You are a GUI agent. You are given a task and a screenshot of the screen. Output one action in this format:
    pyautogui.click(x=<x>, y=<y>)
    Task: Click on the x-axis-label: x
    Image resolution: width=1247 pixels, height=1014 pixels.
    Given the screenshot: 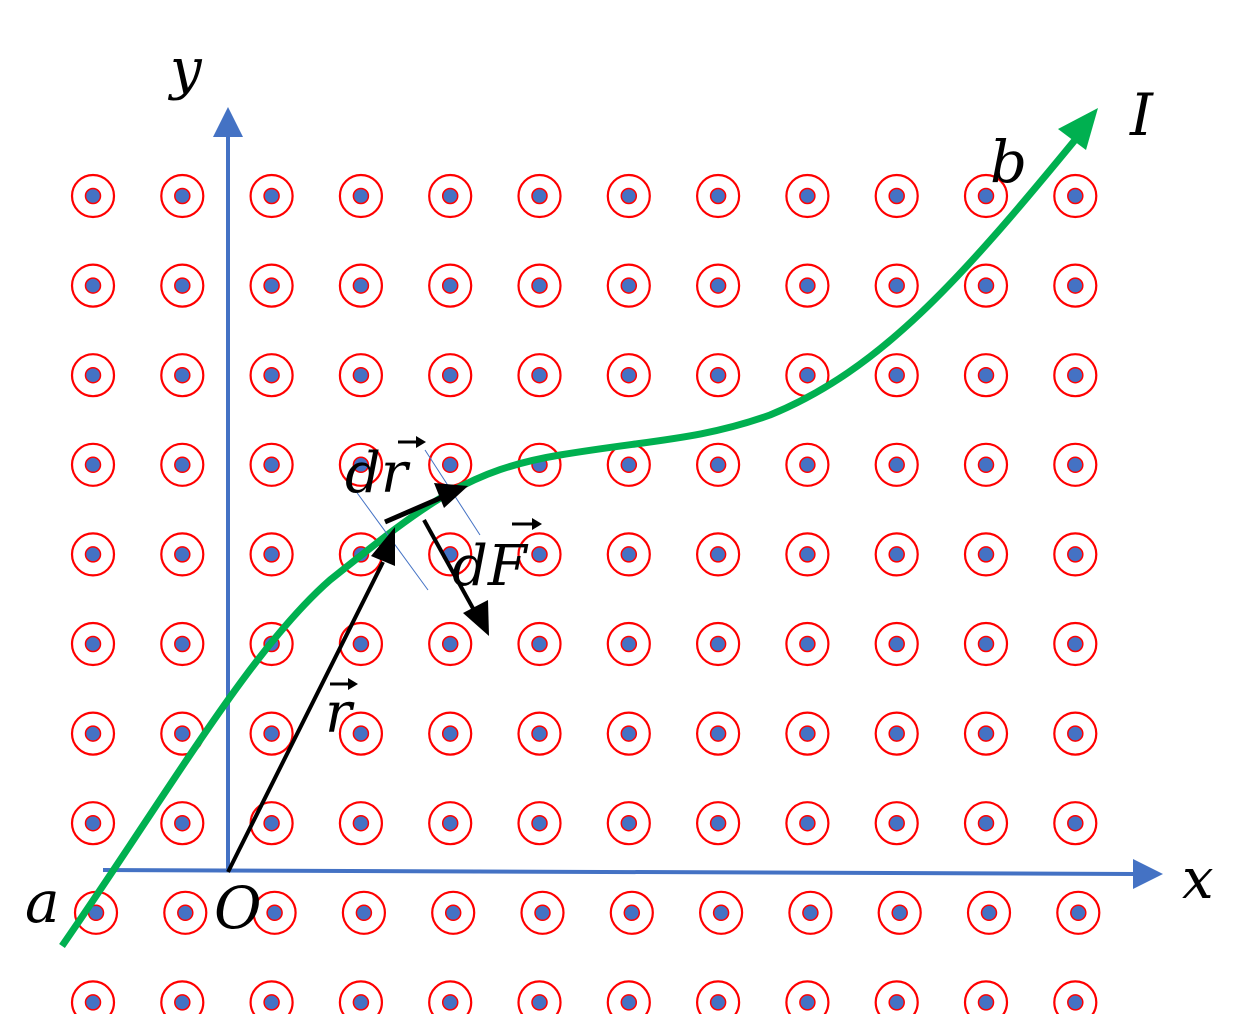 What is the action you would take?
    pyautogui.click(x=1198, y=879)
    